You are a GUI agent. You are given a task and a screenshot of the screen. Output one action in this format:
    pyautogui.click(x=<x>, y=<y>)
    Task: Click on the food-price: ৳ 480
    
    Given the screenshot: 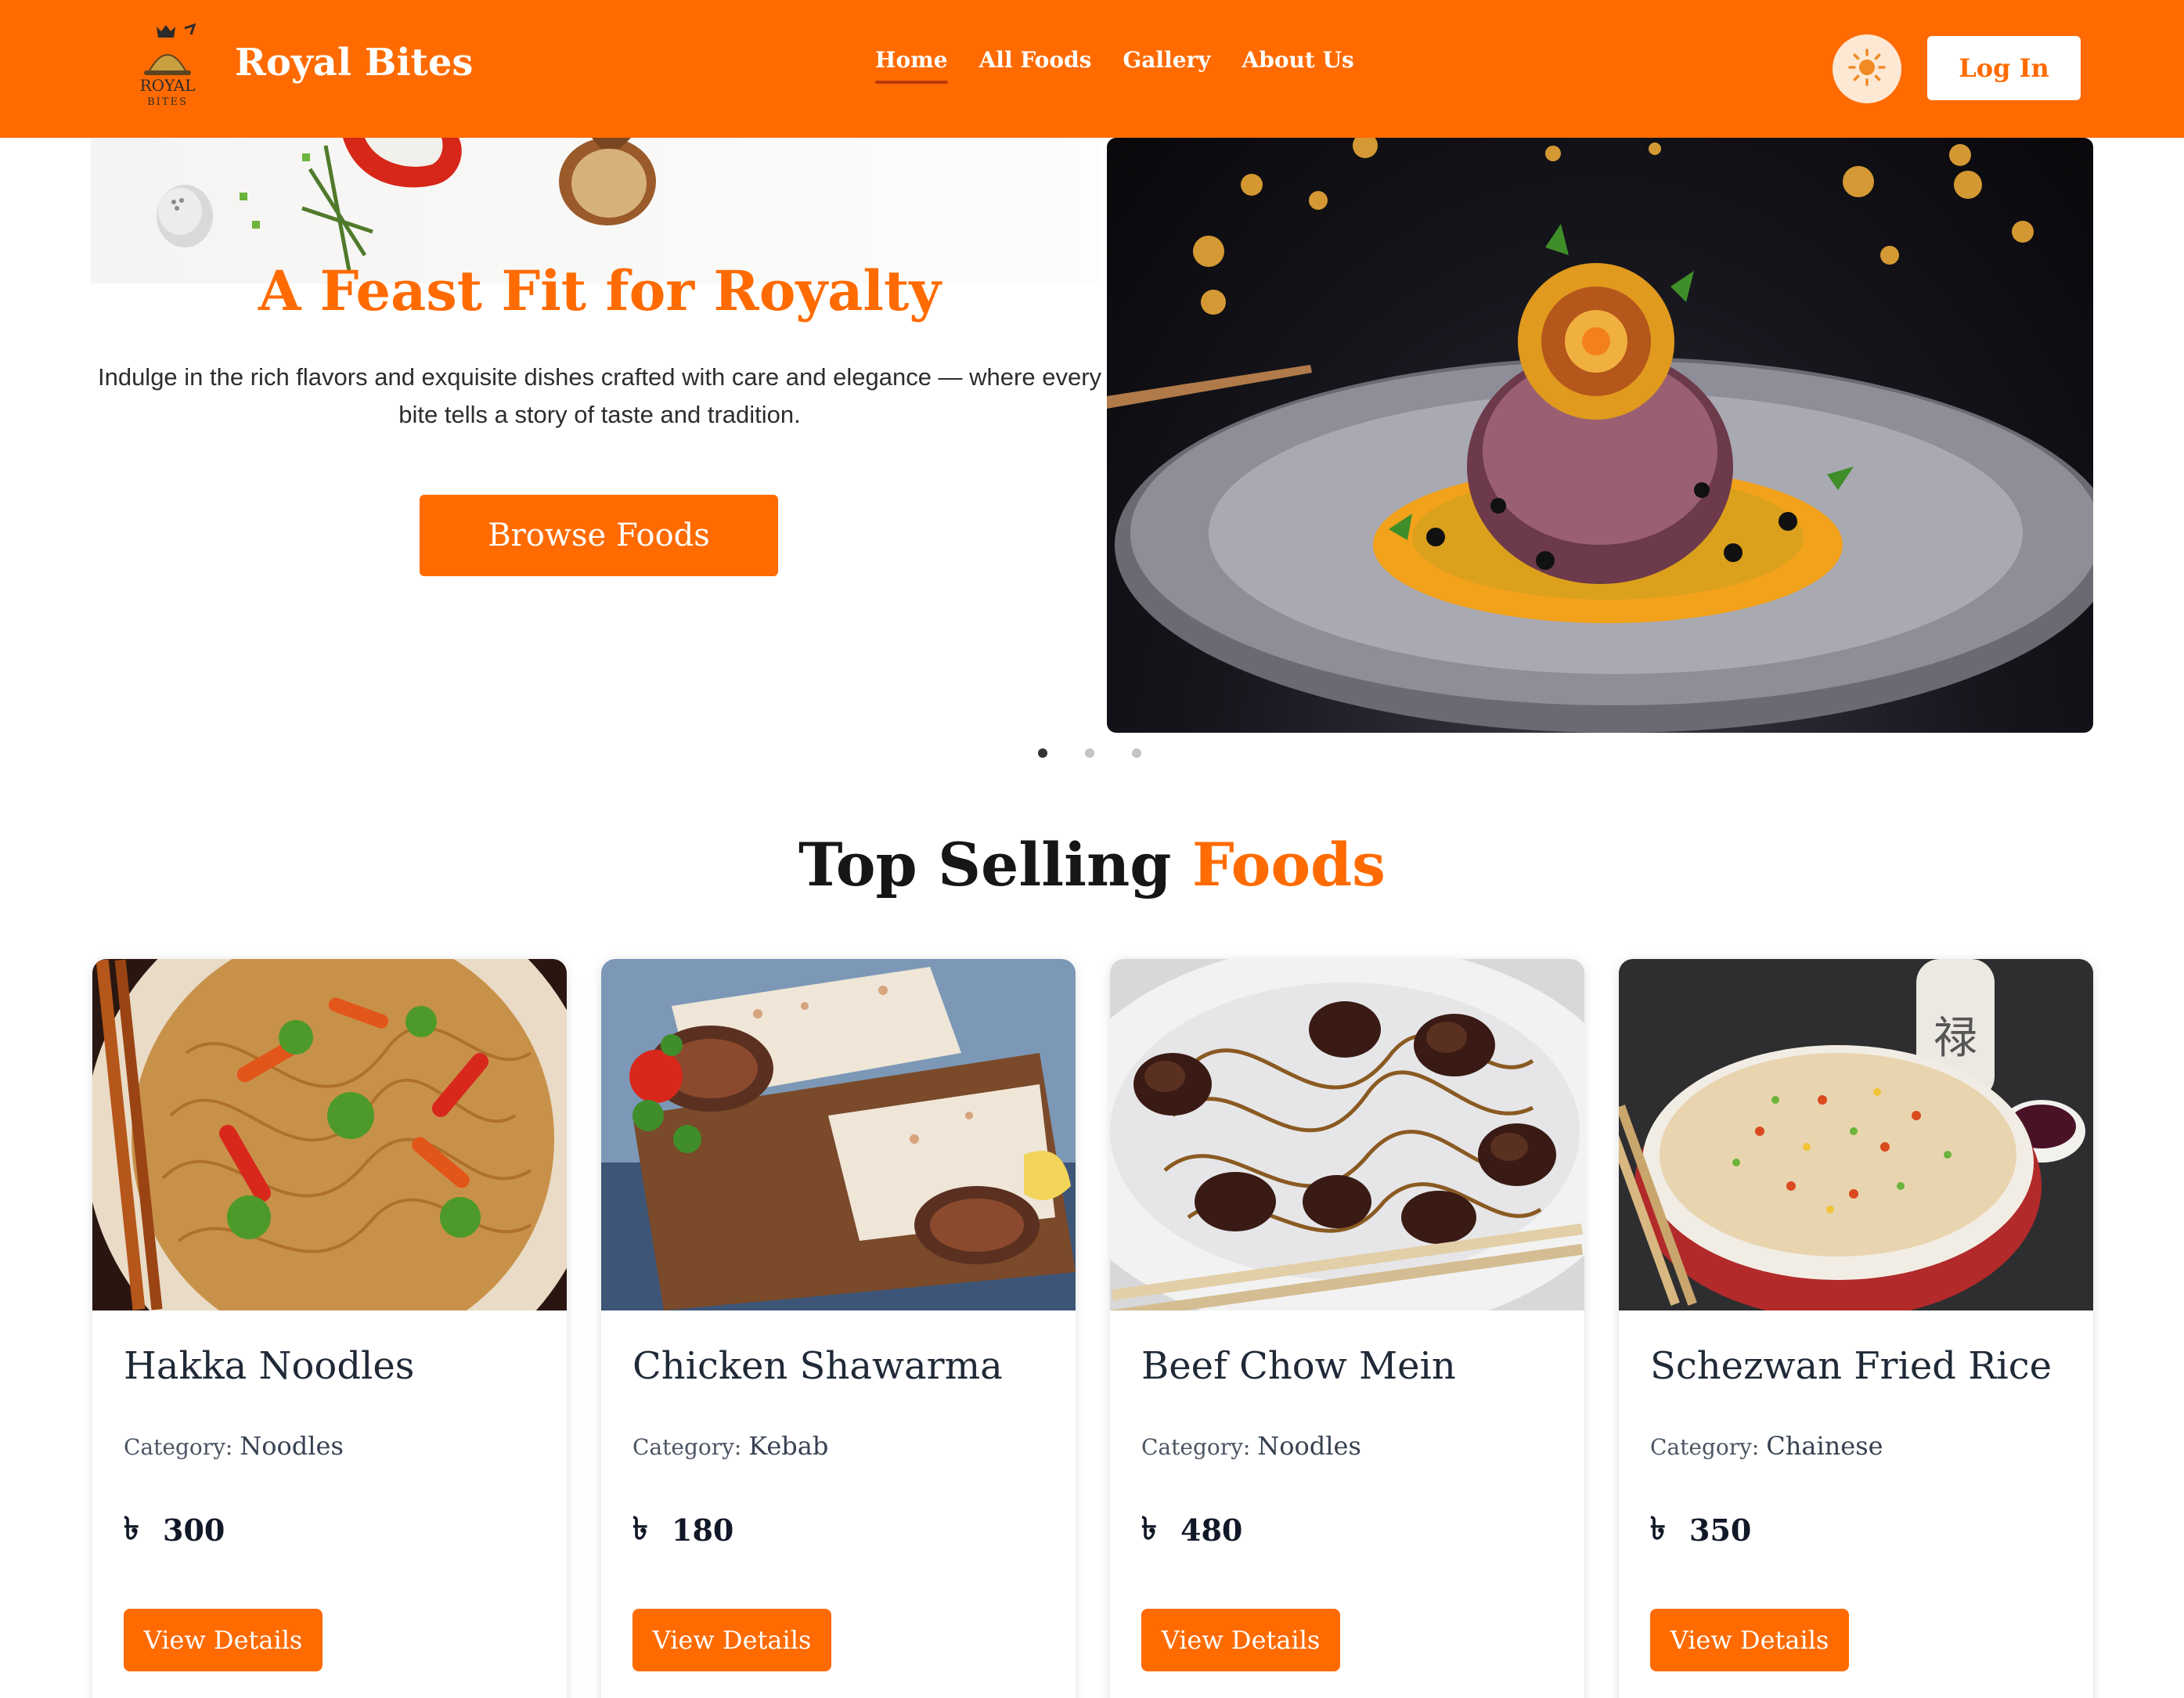 What is the action you would take?
    pyautogui.click(x=1191, y=1530)
    